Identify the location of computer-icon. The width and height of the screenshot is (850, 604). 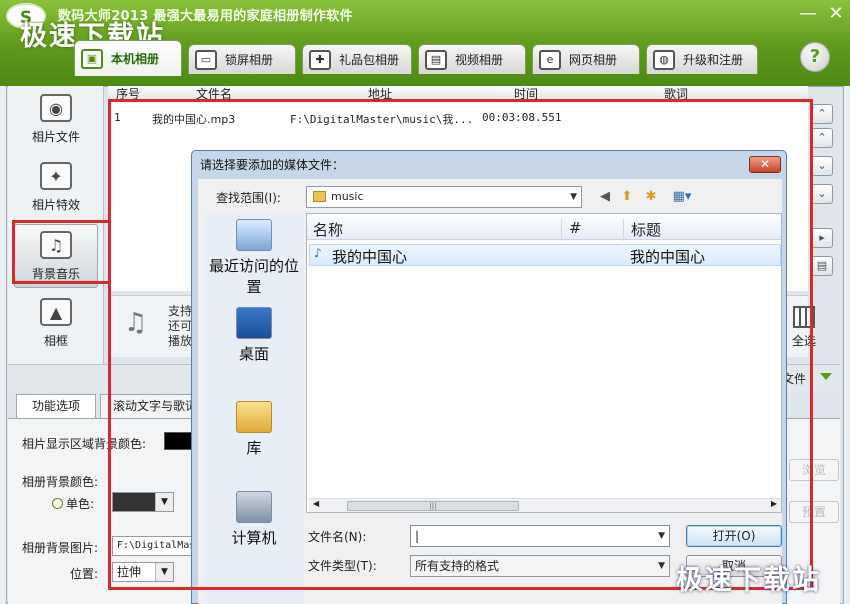
(254, 507).